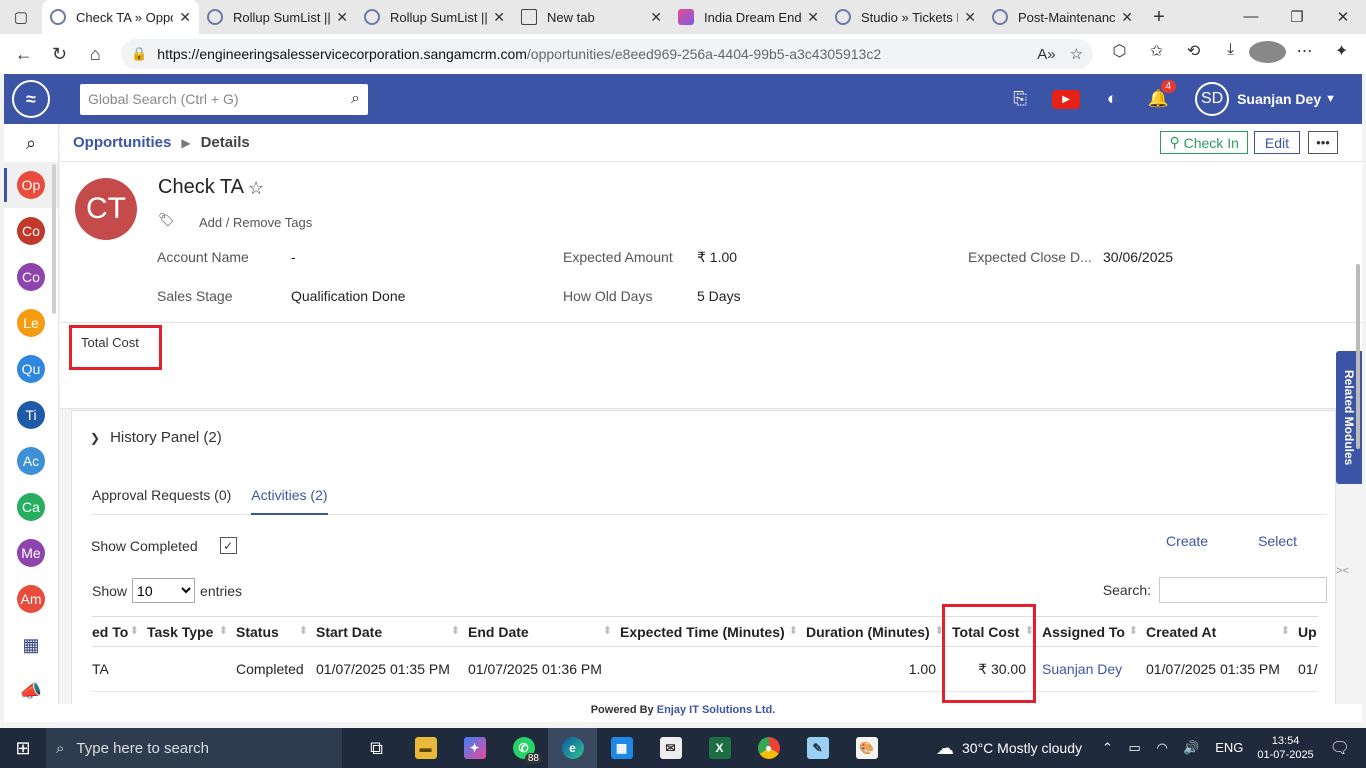 The image size is (1366, 768). I want to click on col-start-date: Start Date, so click(388, 632).